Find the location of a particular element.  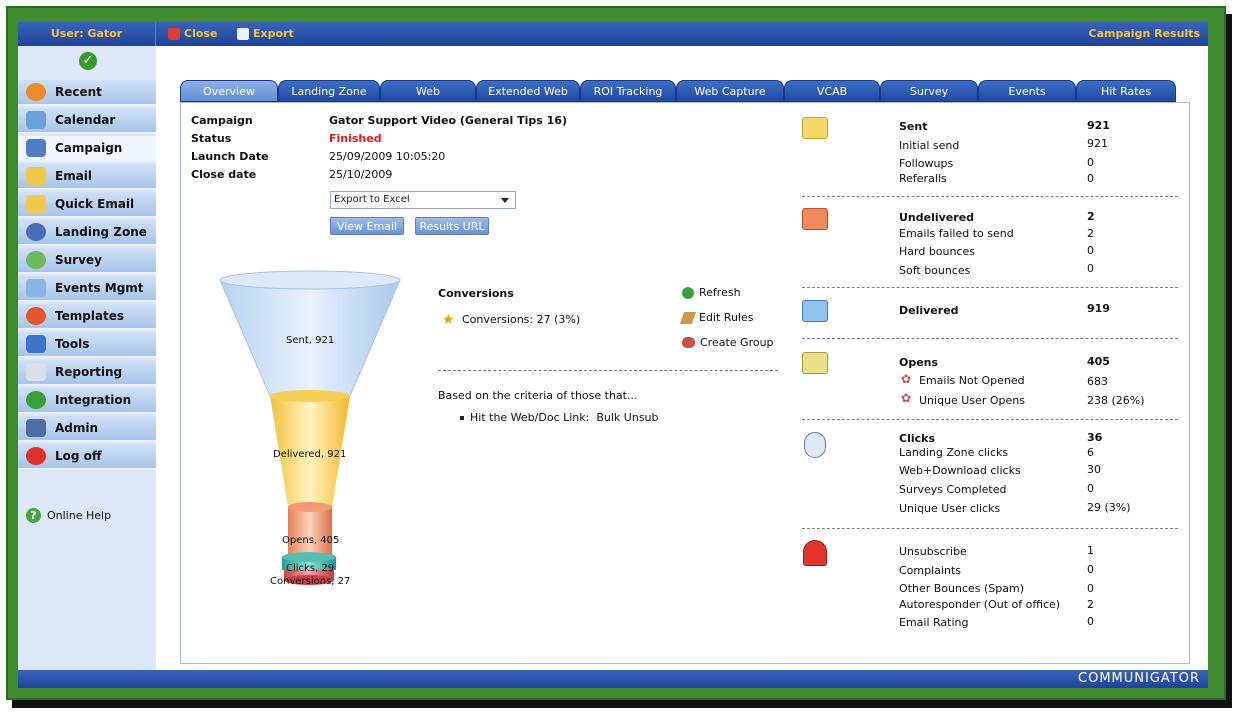

pencil-icon is located at coordinates (688, 317).